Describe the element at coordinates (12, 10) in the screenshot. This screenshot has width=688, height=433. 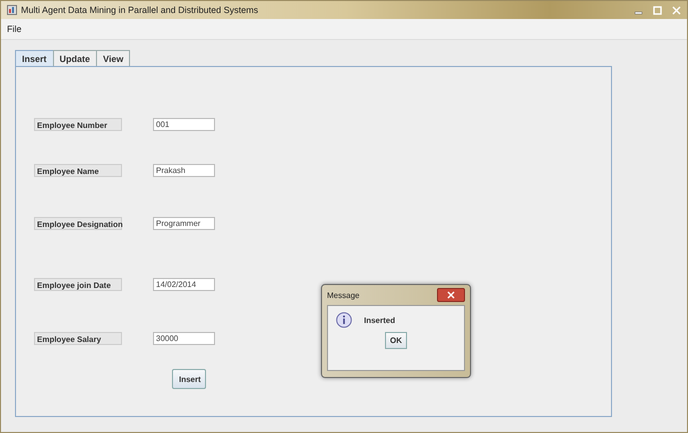
I see `app-icon` at that location.